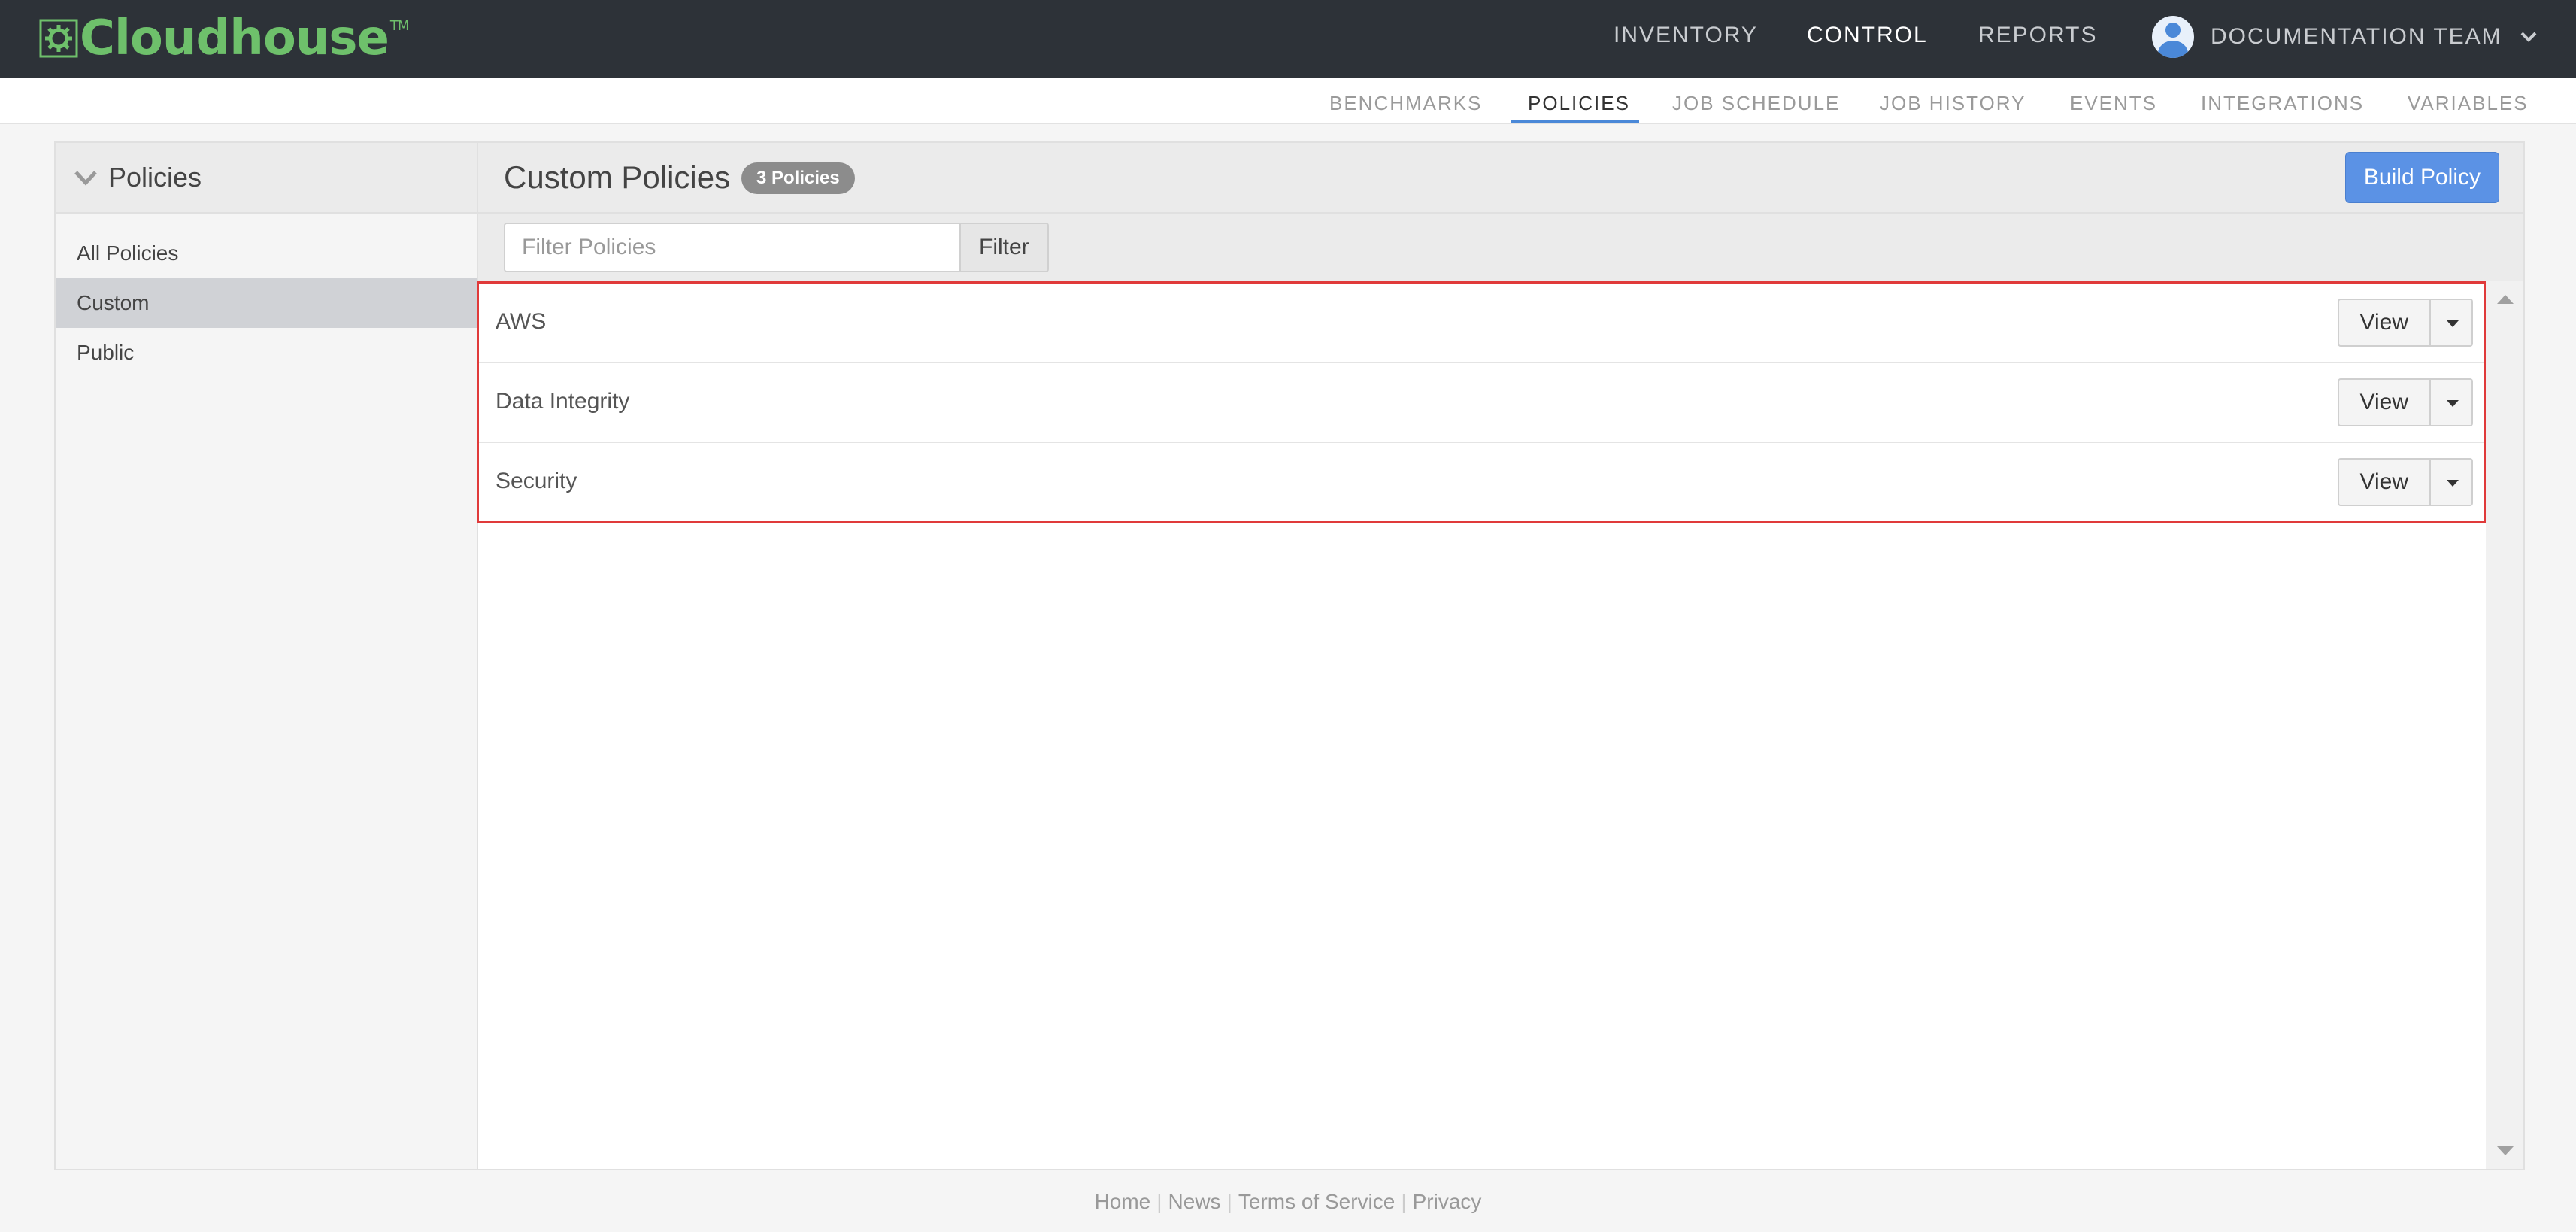 Image resolution: width=2576 pixels, height=1232 pixels. What do you see at coordinates (2468, 104) in the screenshot?
I see `tab-variables: VARIABLES` at bounding box center [2468, 104].